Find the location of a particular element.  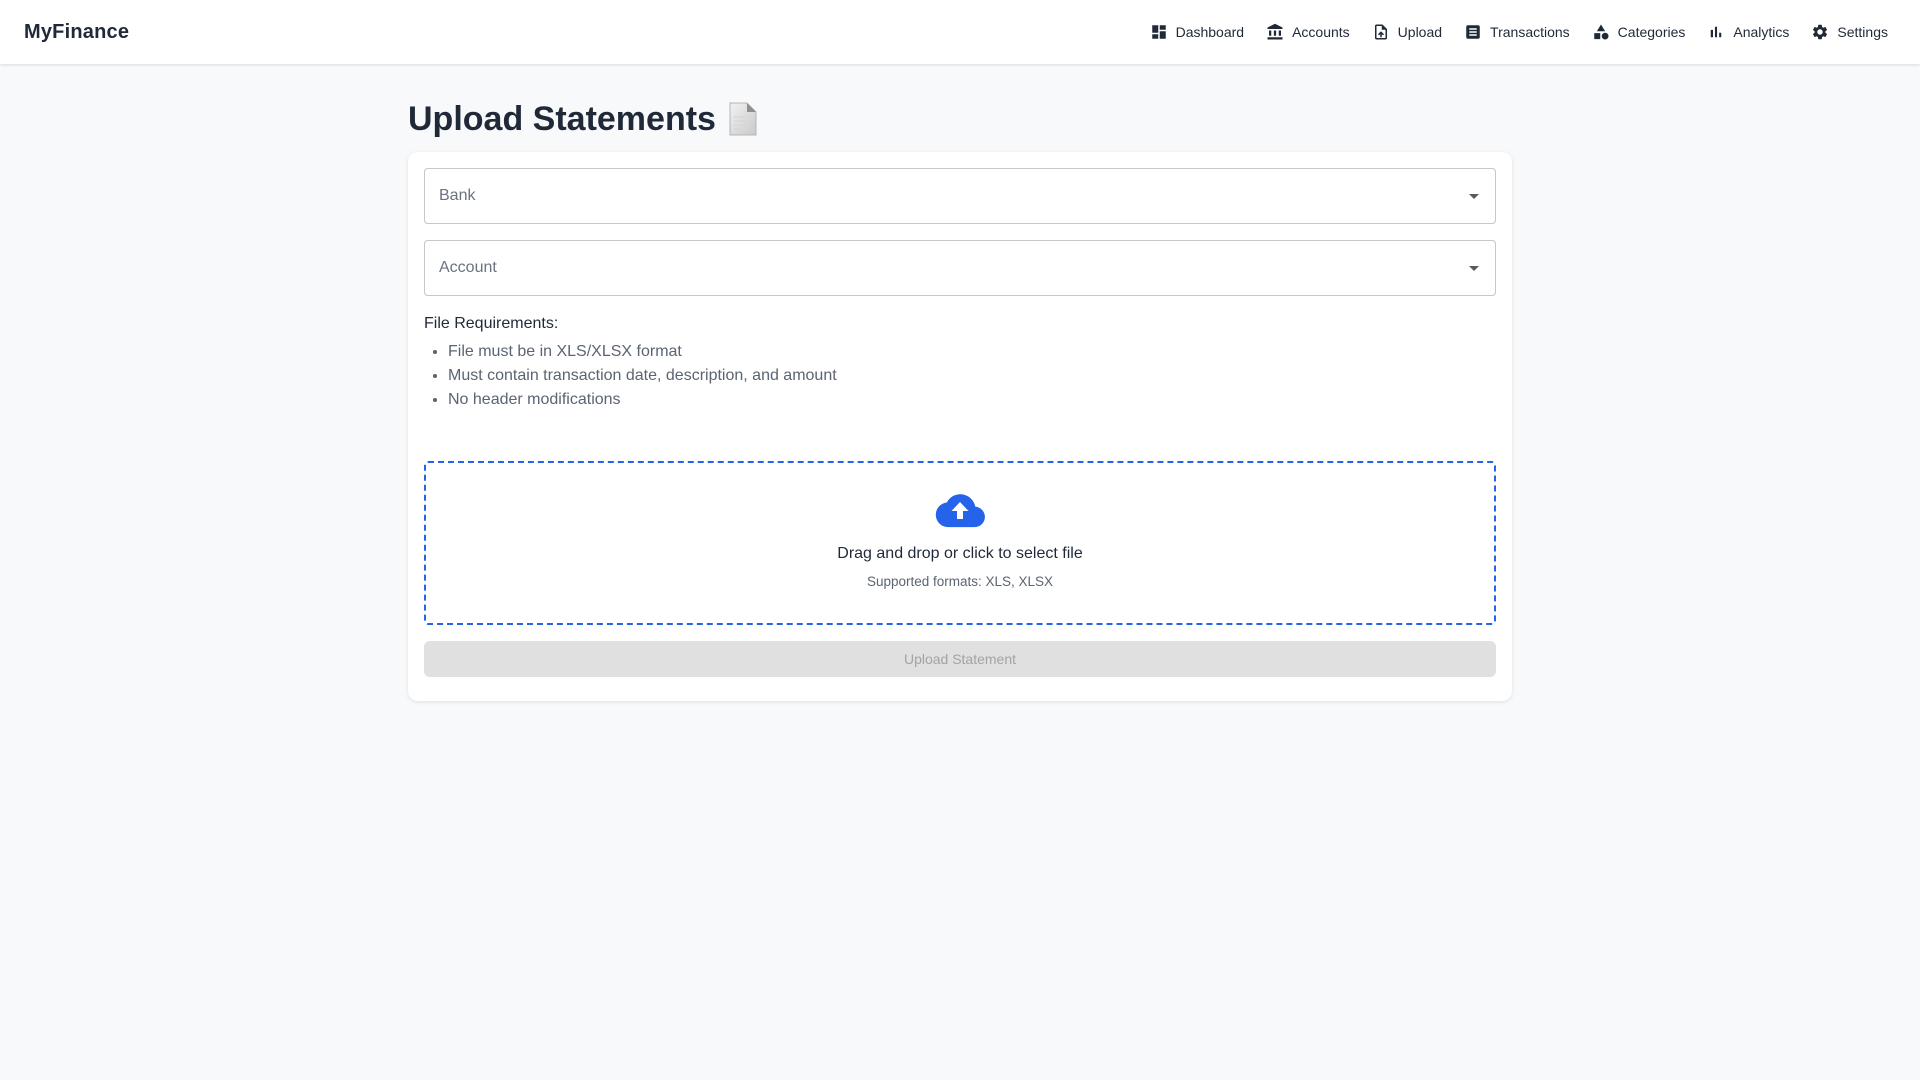

file-upload-icon is located at coordinates (1381, 32).